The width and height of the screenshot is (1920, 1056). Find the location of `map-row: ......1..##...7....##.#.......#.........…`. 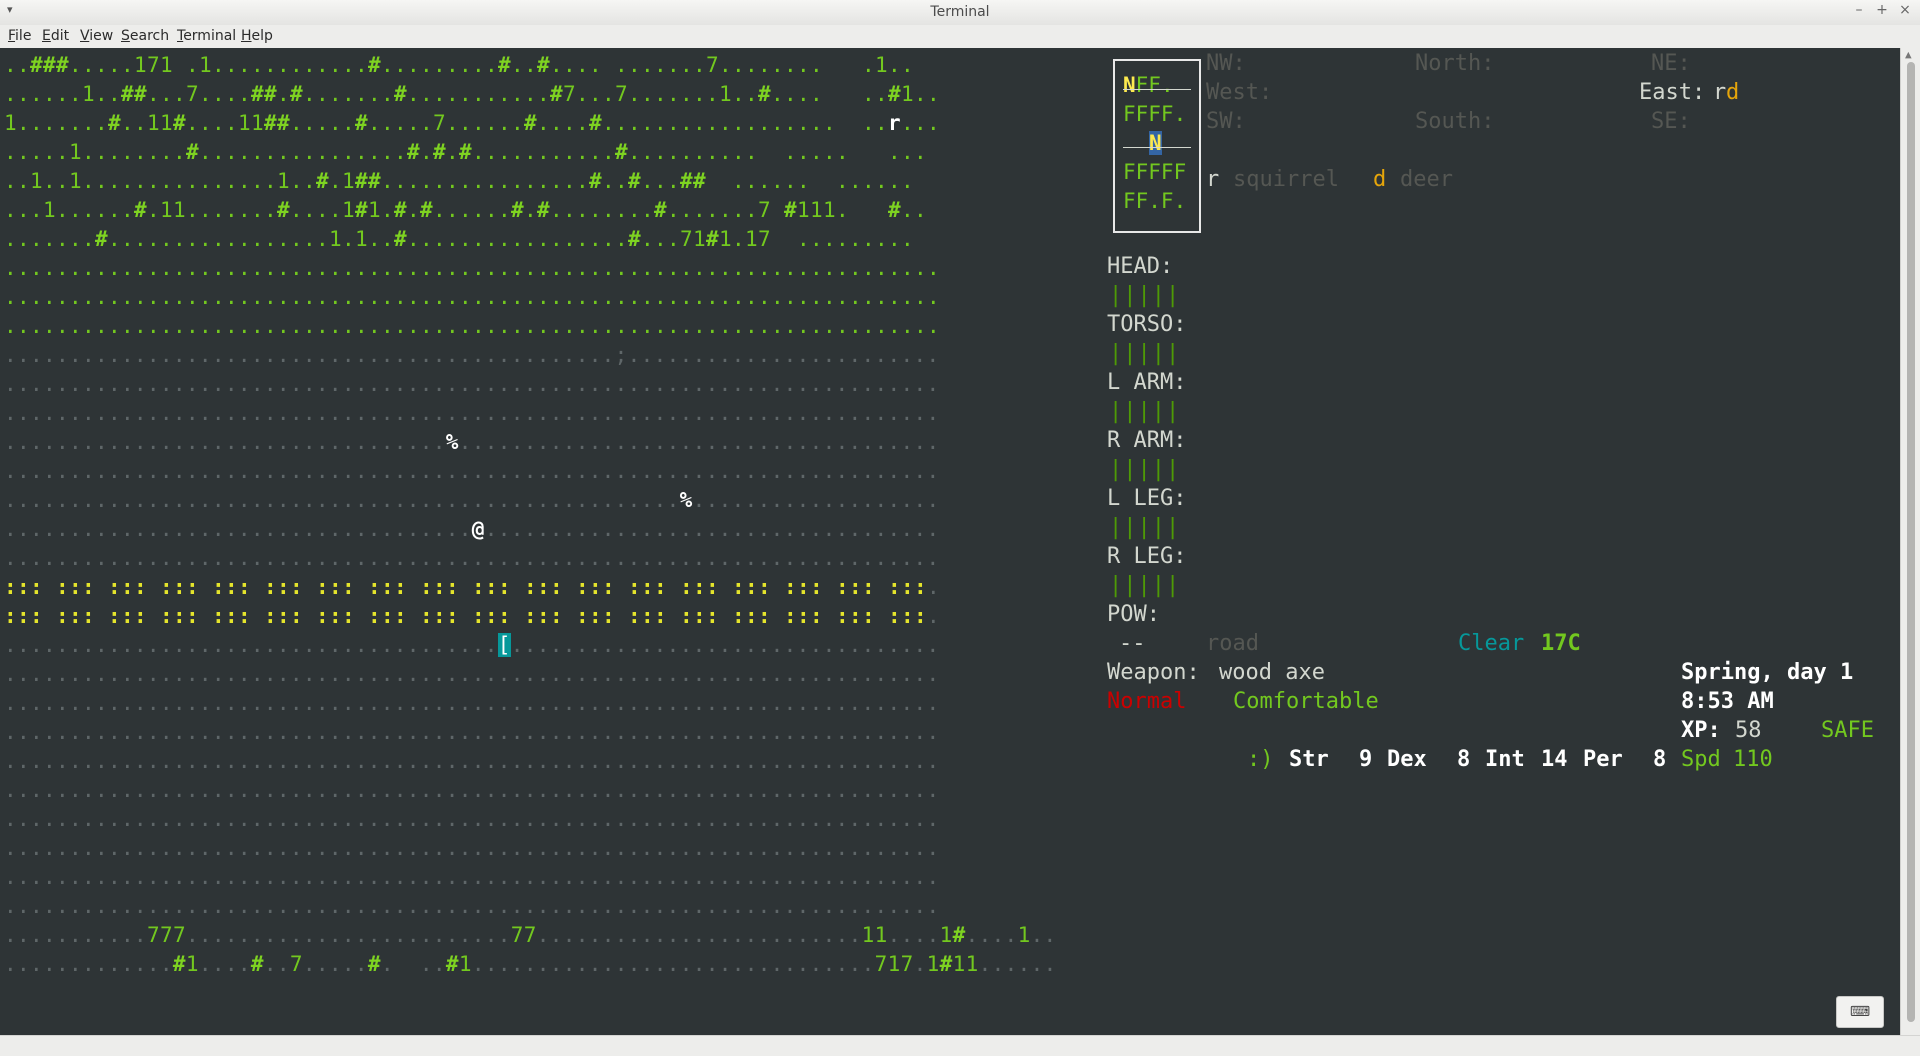

map-row: ......1..##...7....##.#.......#.........… is located at coordinates (472, 94).